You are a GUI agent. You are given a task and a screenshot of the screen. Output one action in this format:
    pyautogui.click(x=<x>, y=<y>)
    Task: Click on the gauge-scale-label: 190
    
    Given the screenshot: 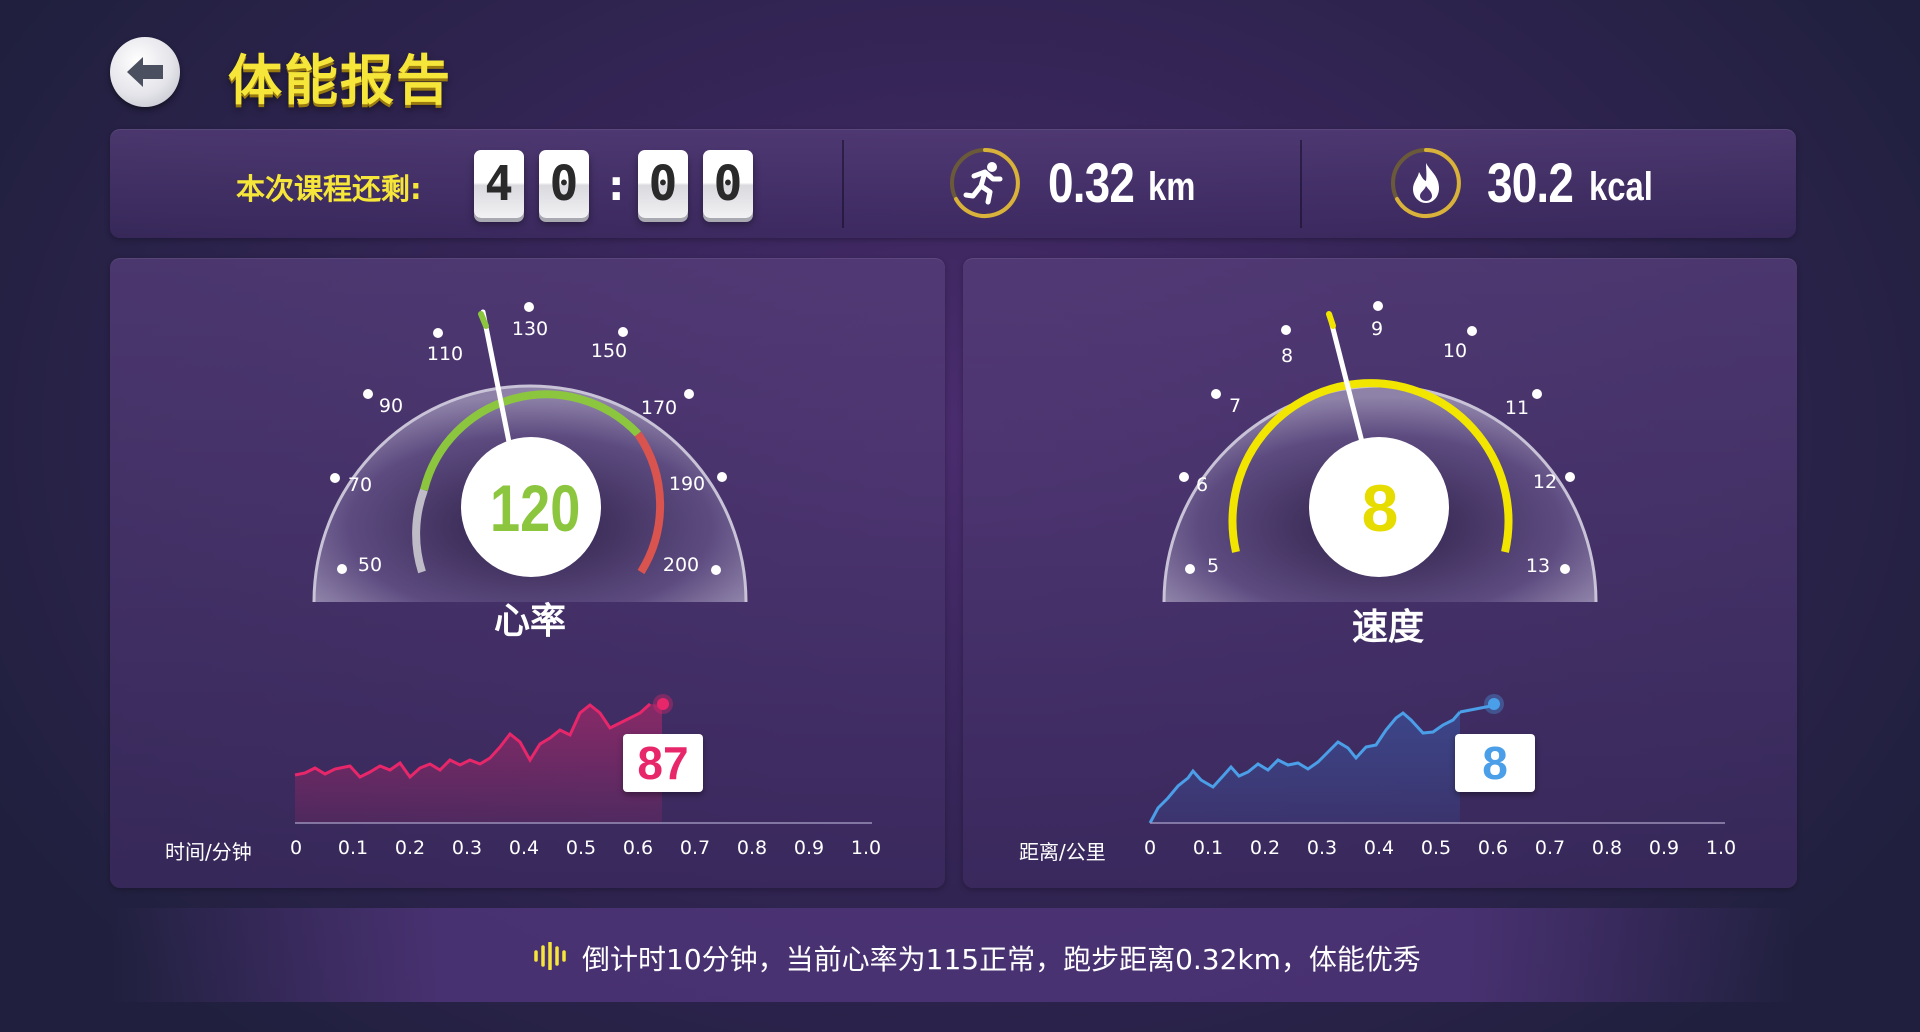 What is the action you would take?
    pyautogui.click(x=687, y=484)
    